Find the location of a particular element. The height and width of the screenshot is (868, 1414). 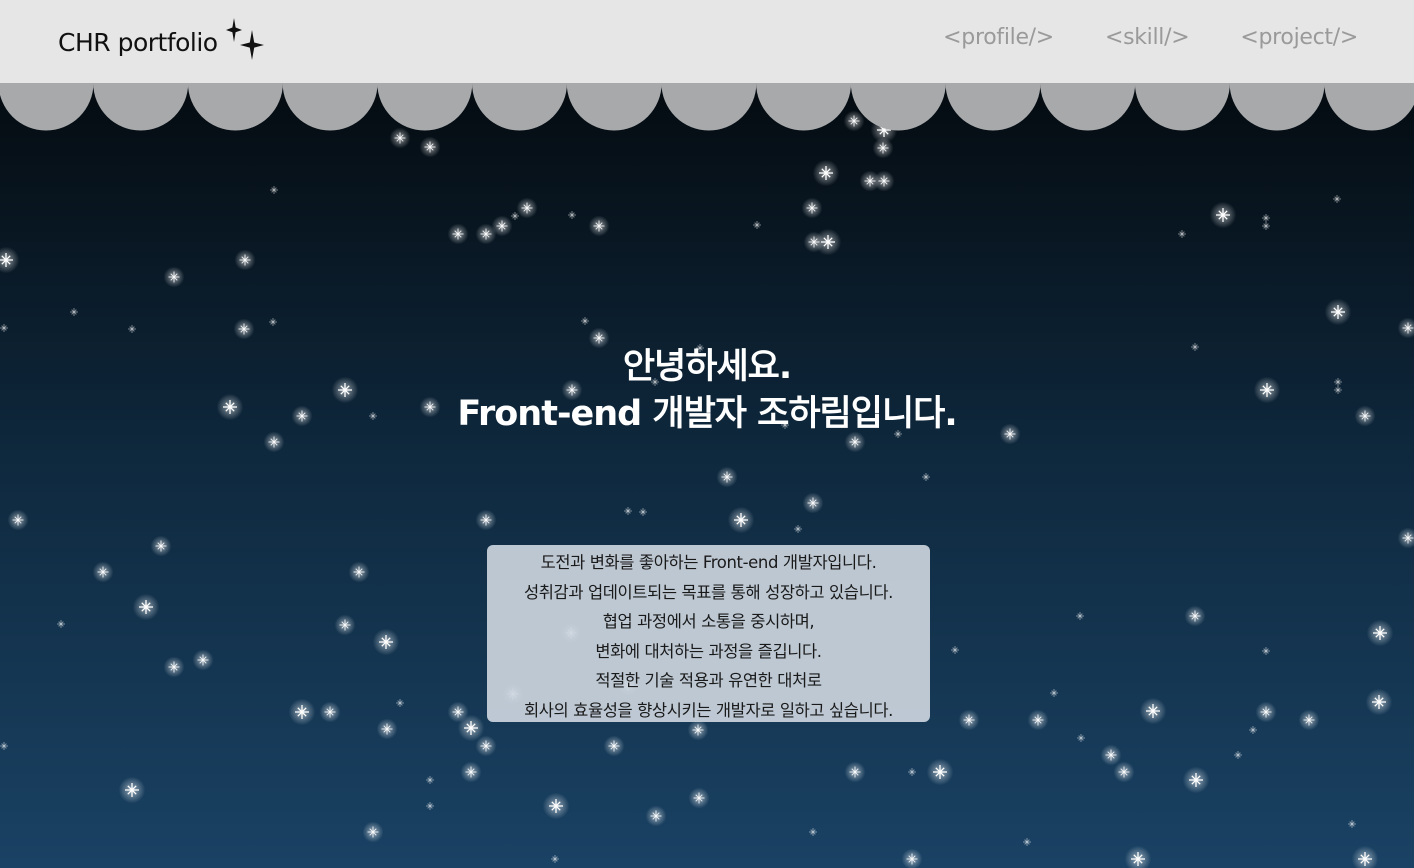

hero-title: Front-end 개발자 조하림입니다. is located at coordinates (707, 414).